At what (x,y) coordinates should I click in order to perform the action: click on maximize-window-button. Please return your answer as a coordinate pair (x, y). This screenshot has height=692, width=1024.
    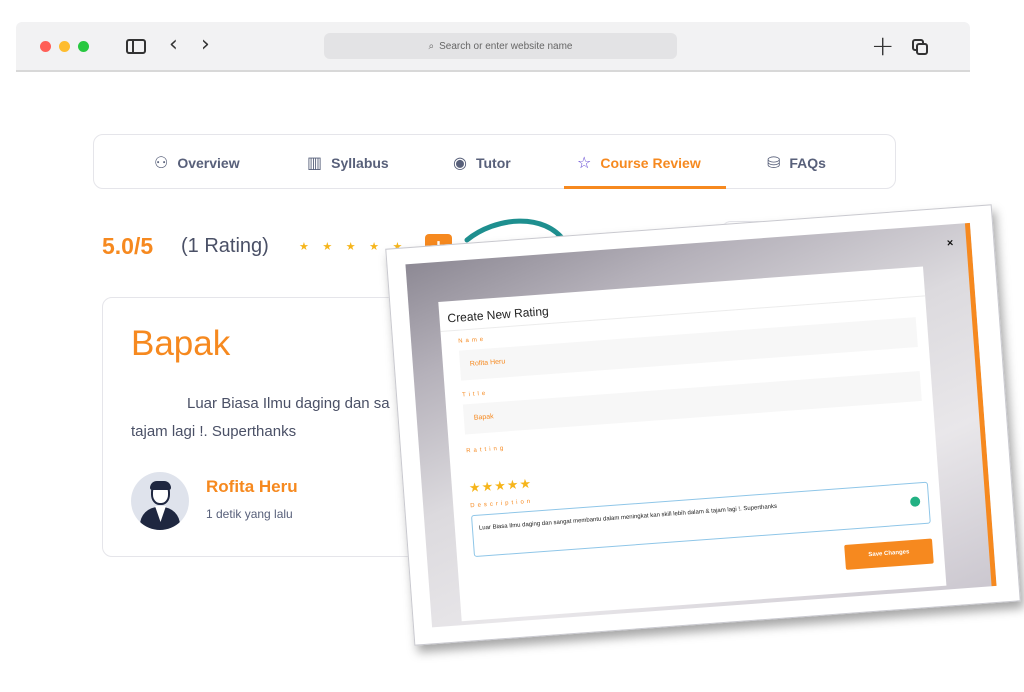
    Looking at the image, I should click on (83, 46).